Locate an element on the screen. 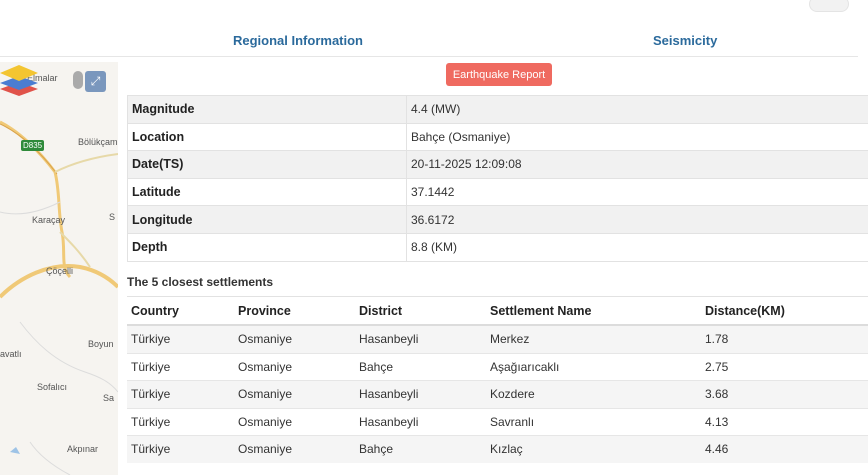 This screenshot has height=475, width=868. column-header: Country is located at coordinates (180, 311).